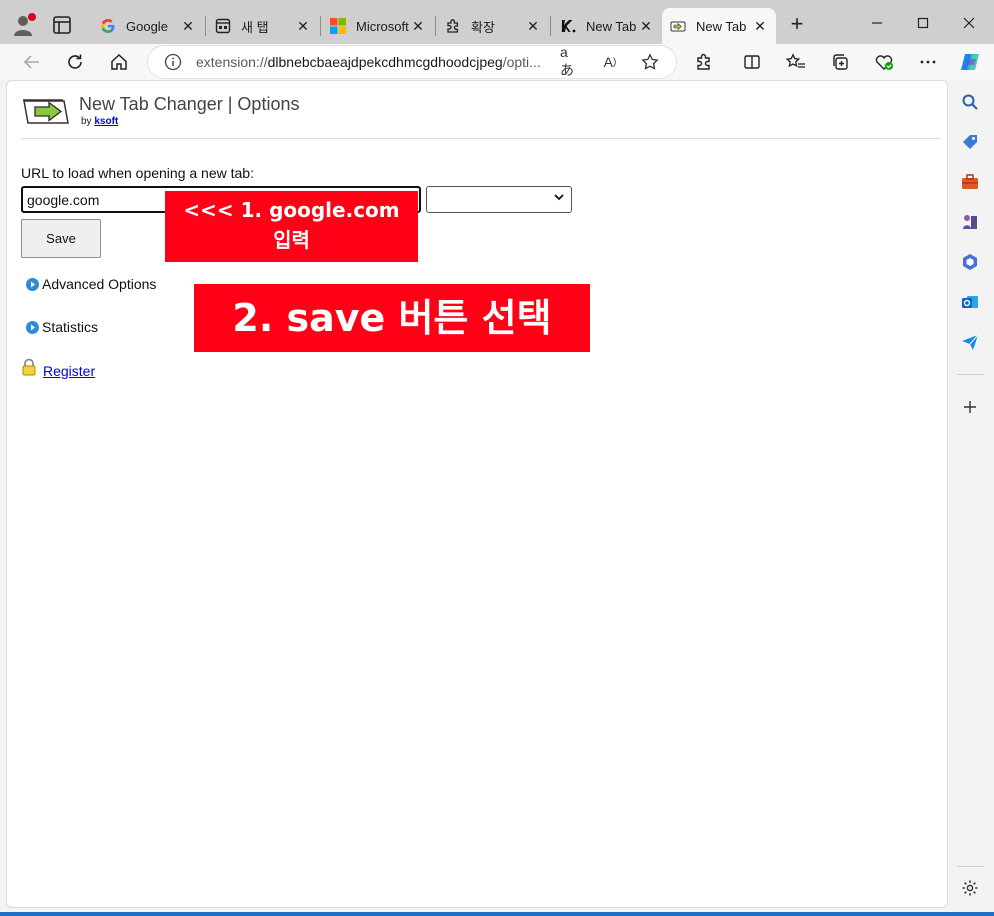 This screenshot has width=994, height=916. I want to click on advanced-options-label: Advanced Options, so click(99, 284).